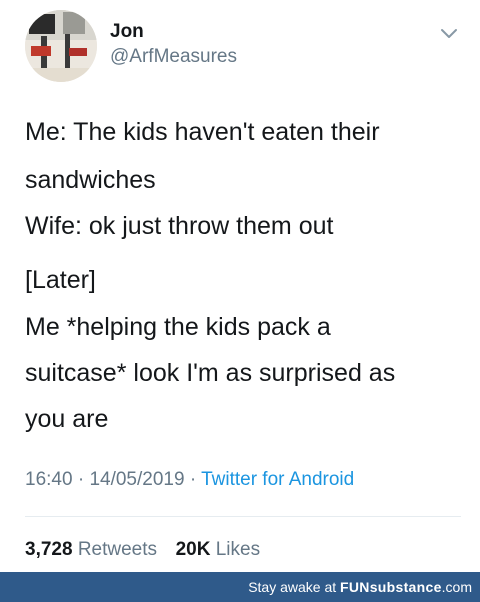  I want to click on likes-count: 20K, so click(193, 549).